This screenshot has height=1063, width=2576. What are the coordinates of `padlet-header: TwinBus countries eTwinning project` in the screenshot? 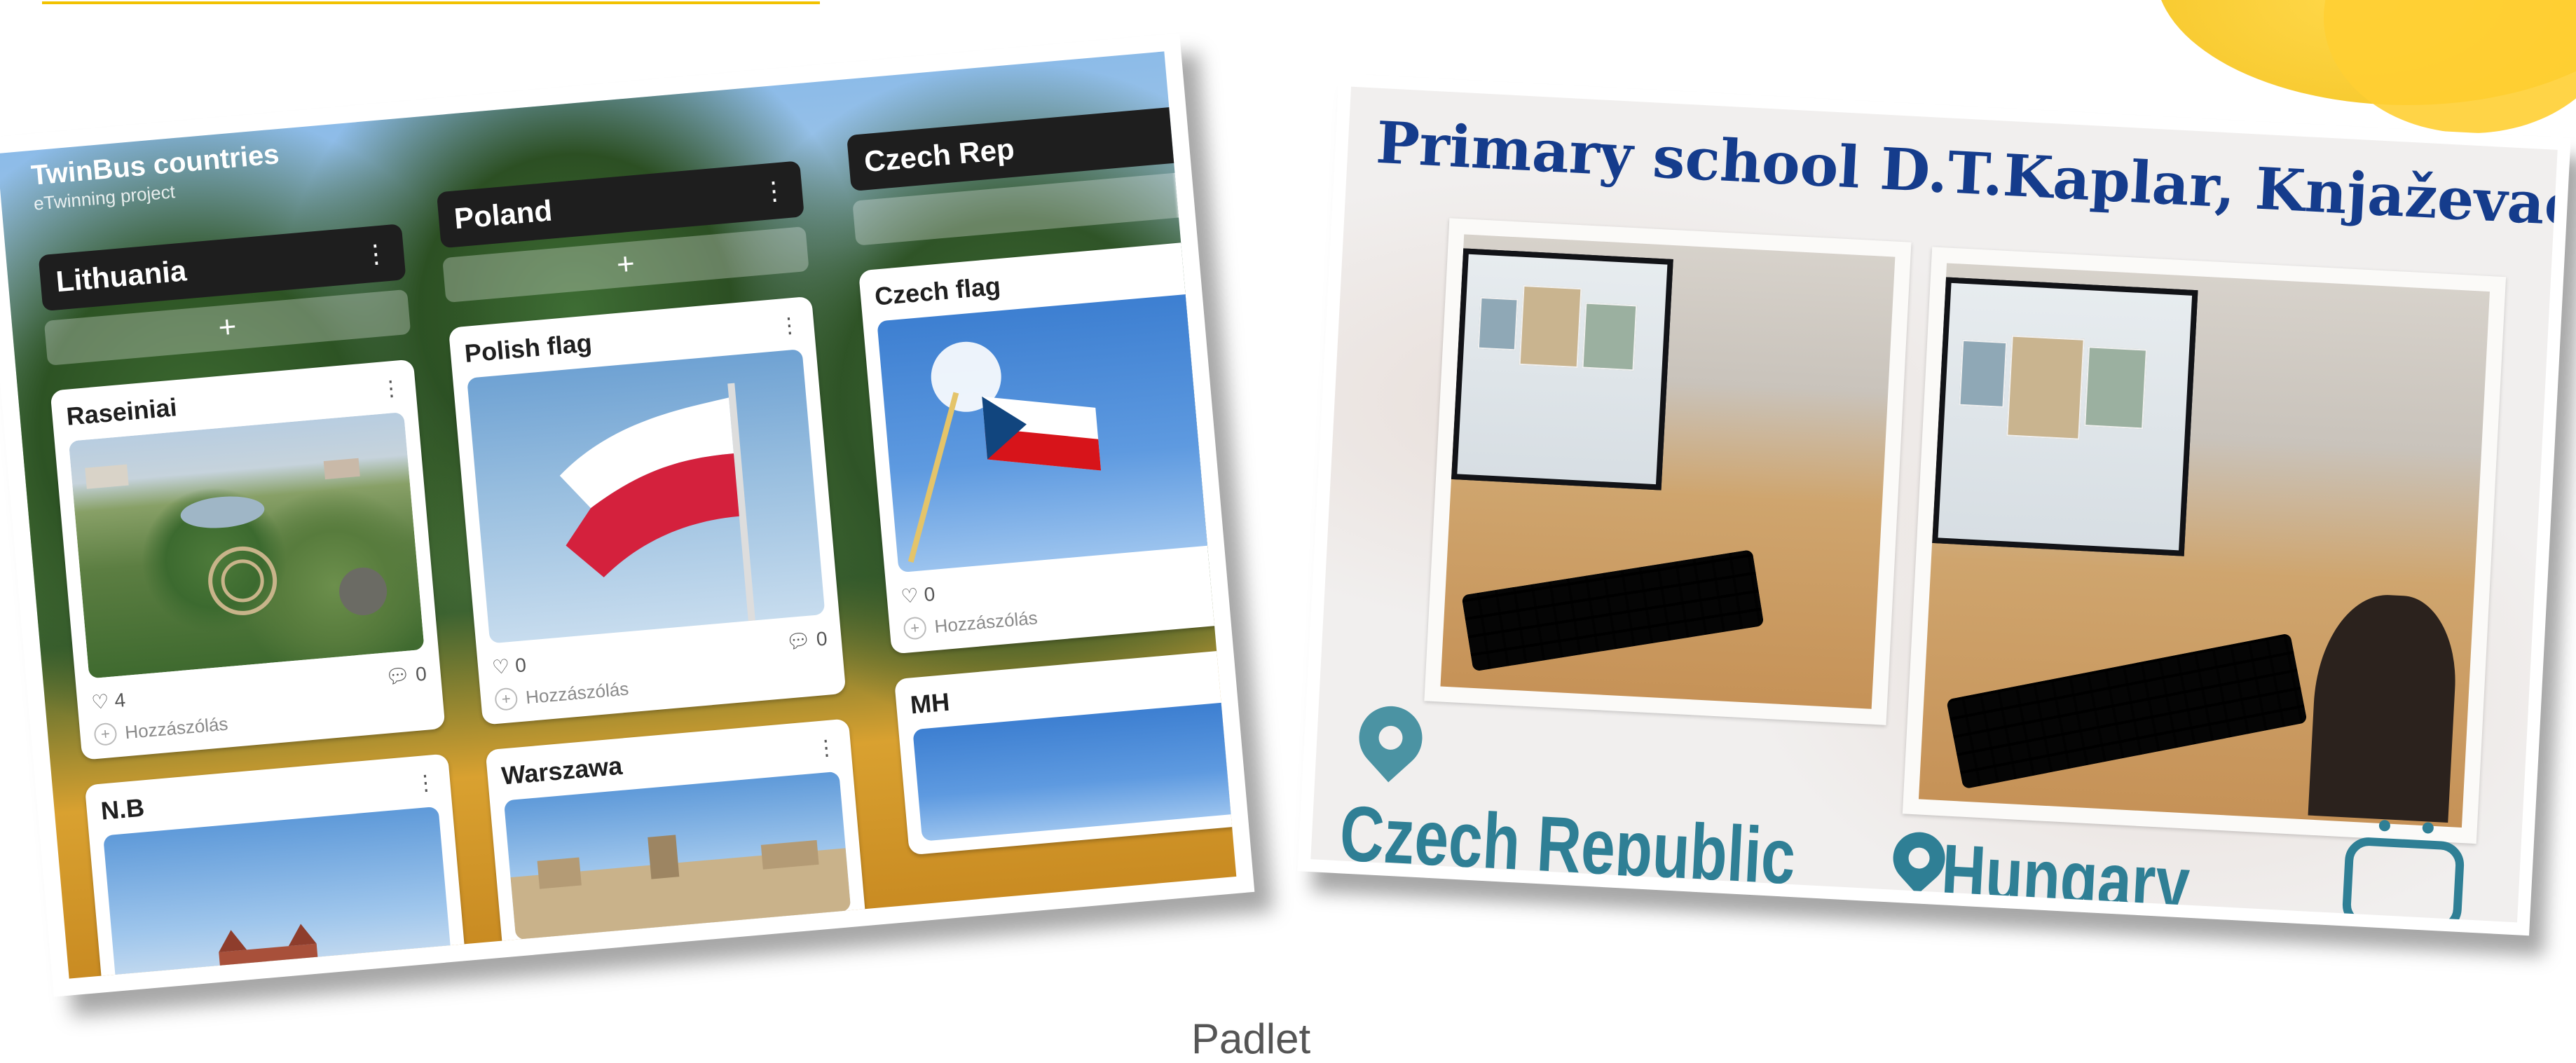 It's located at (156, 177).